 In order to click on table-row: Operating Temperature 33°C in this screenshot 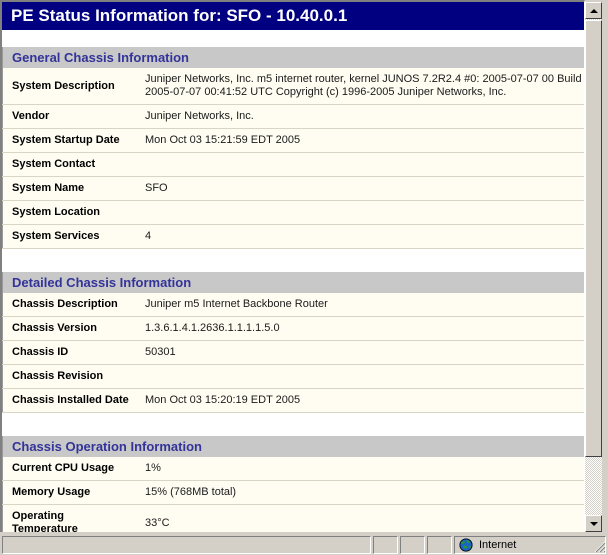, I will do `click(293, 518)`.